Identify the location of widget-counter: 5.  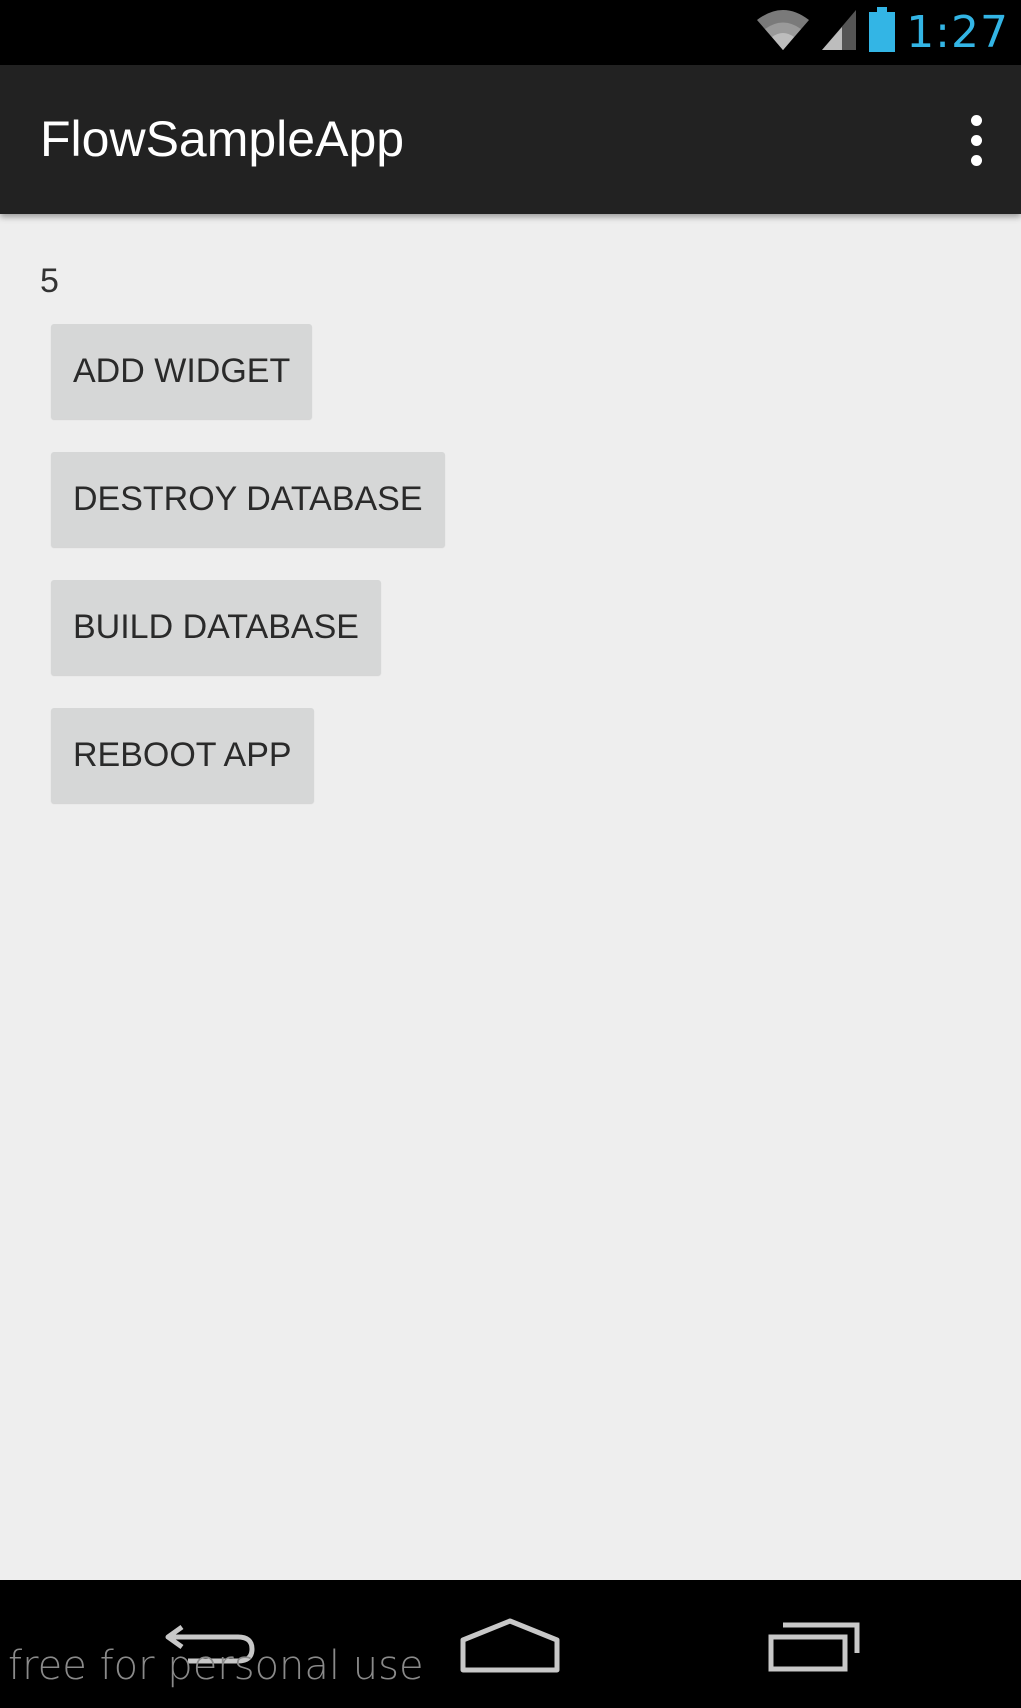
(49, 281).